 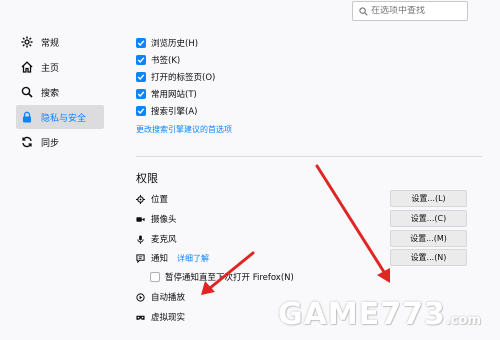 I want to click on learn-more-link: 详细了解, so click(x=193, y=258).